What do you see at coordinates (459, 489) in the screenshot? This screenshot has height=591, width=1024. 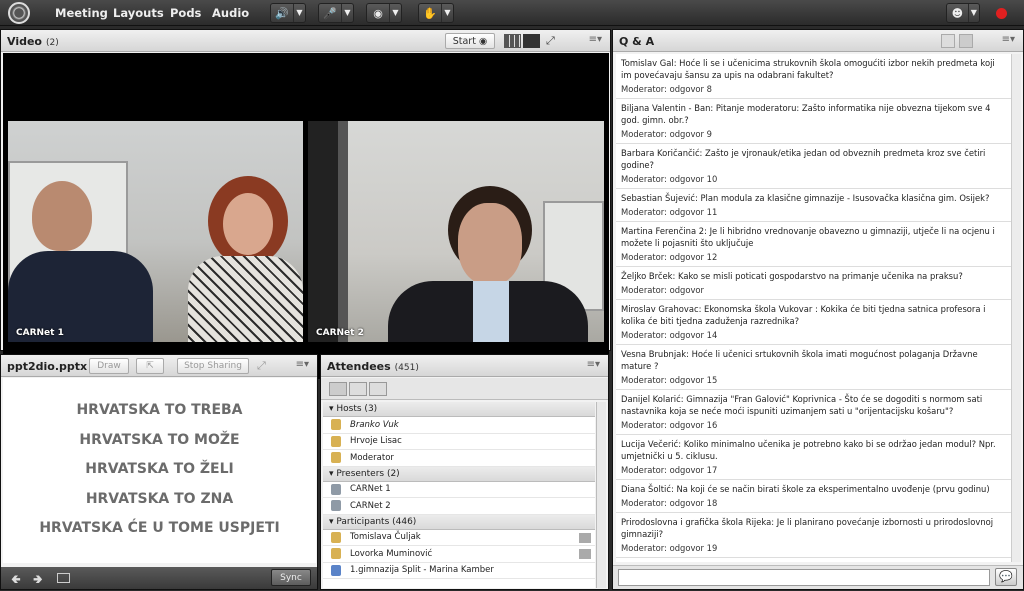 I see `attendee-row: CARNet 1` at bounding box center [459, 489].